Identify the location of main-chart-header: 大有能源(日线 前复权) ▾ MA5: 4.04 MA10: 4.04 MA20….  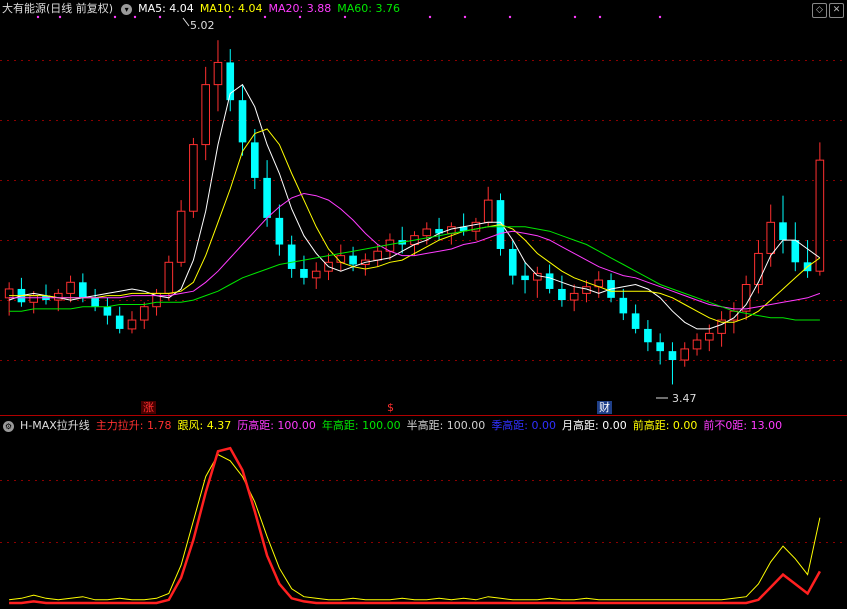
(203, 9).